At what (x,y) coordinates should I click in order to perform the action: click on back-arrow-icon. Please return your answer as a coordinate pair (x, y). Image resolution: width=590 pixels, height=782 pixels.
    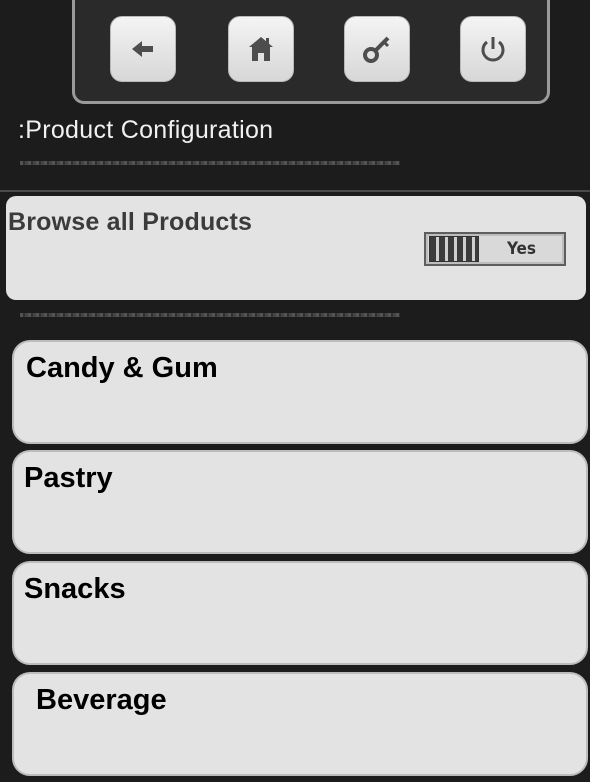
    Looking at the image, I should click on (142, 49).